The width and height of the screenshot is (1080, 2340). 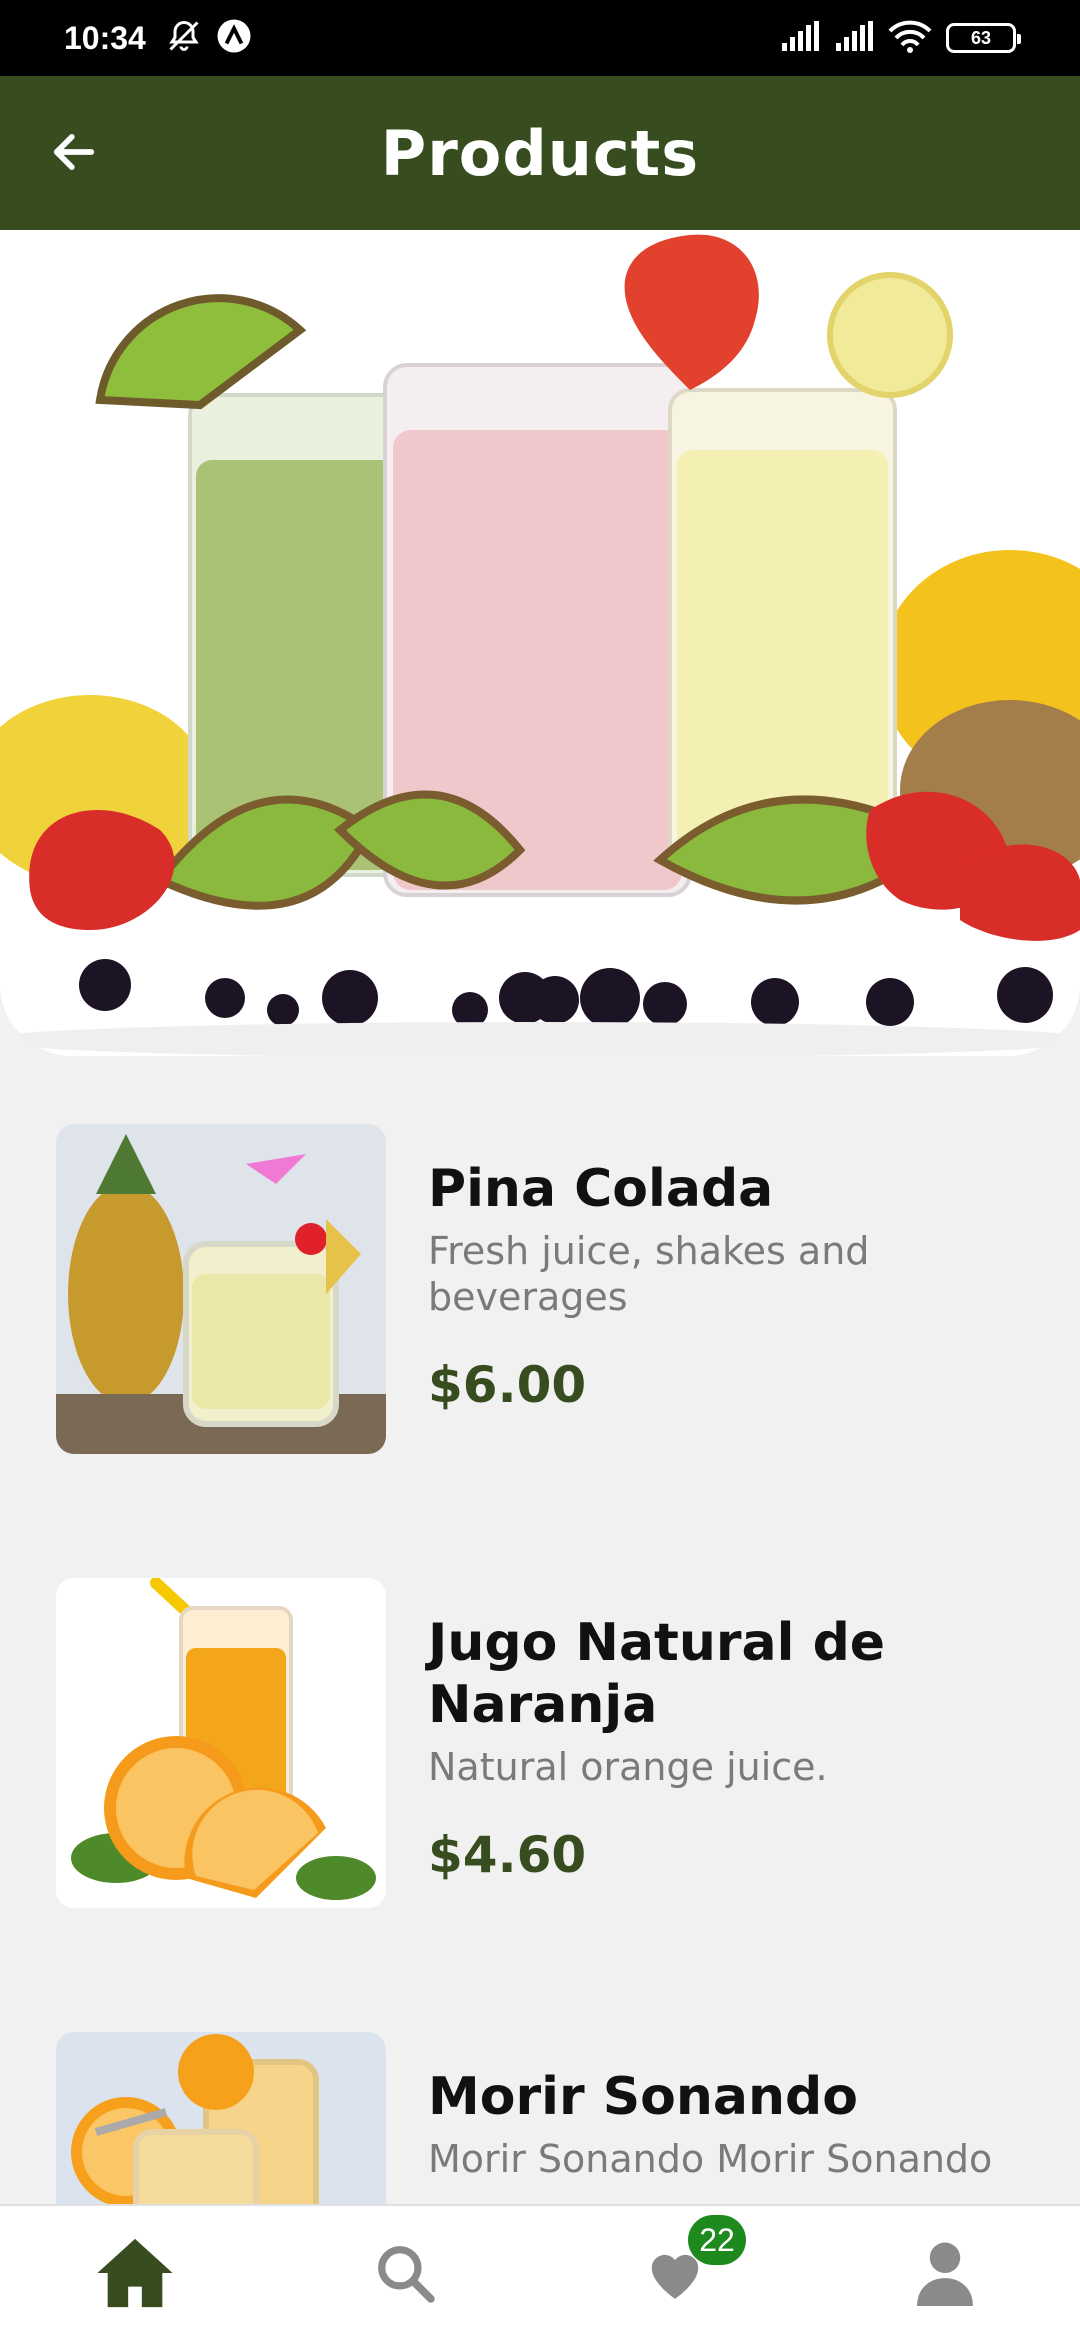 What do you see at coordinates (657, 1674) in the screenshot?
I see `product-name: Jugo Natural de Naranja` at bounding box center [657, 1674].